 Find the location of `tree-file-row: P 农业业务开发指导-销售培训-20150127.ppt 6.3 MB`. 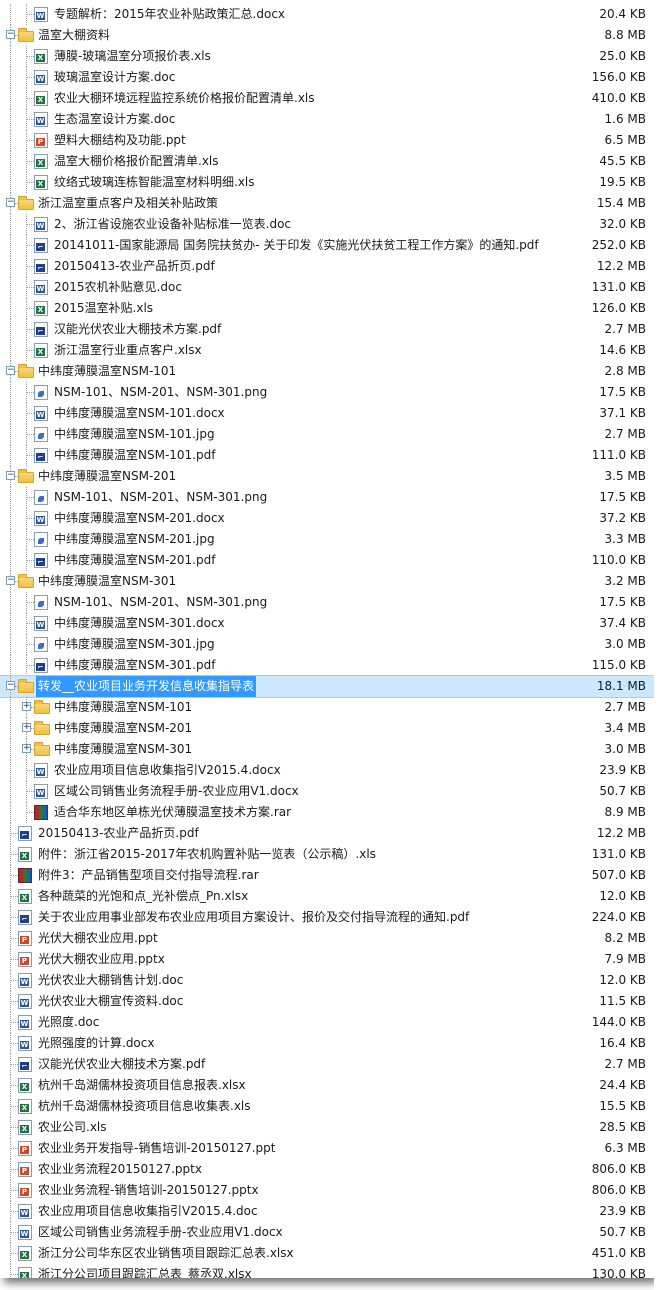

tree-file-row: P 农业业务开发指导-销售培训-20150127.ppt 6.3 MB is located at coordinates (327, 1148).